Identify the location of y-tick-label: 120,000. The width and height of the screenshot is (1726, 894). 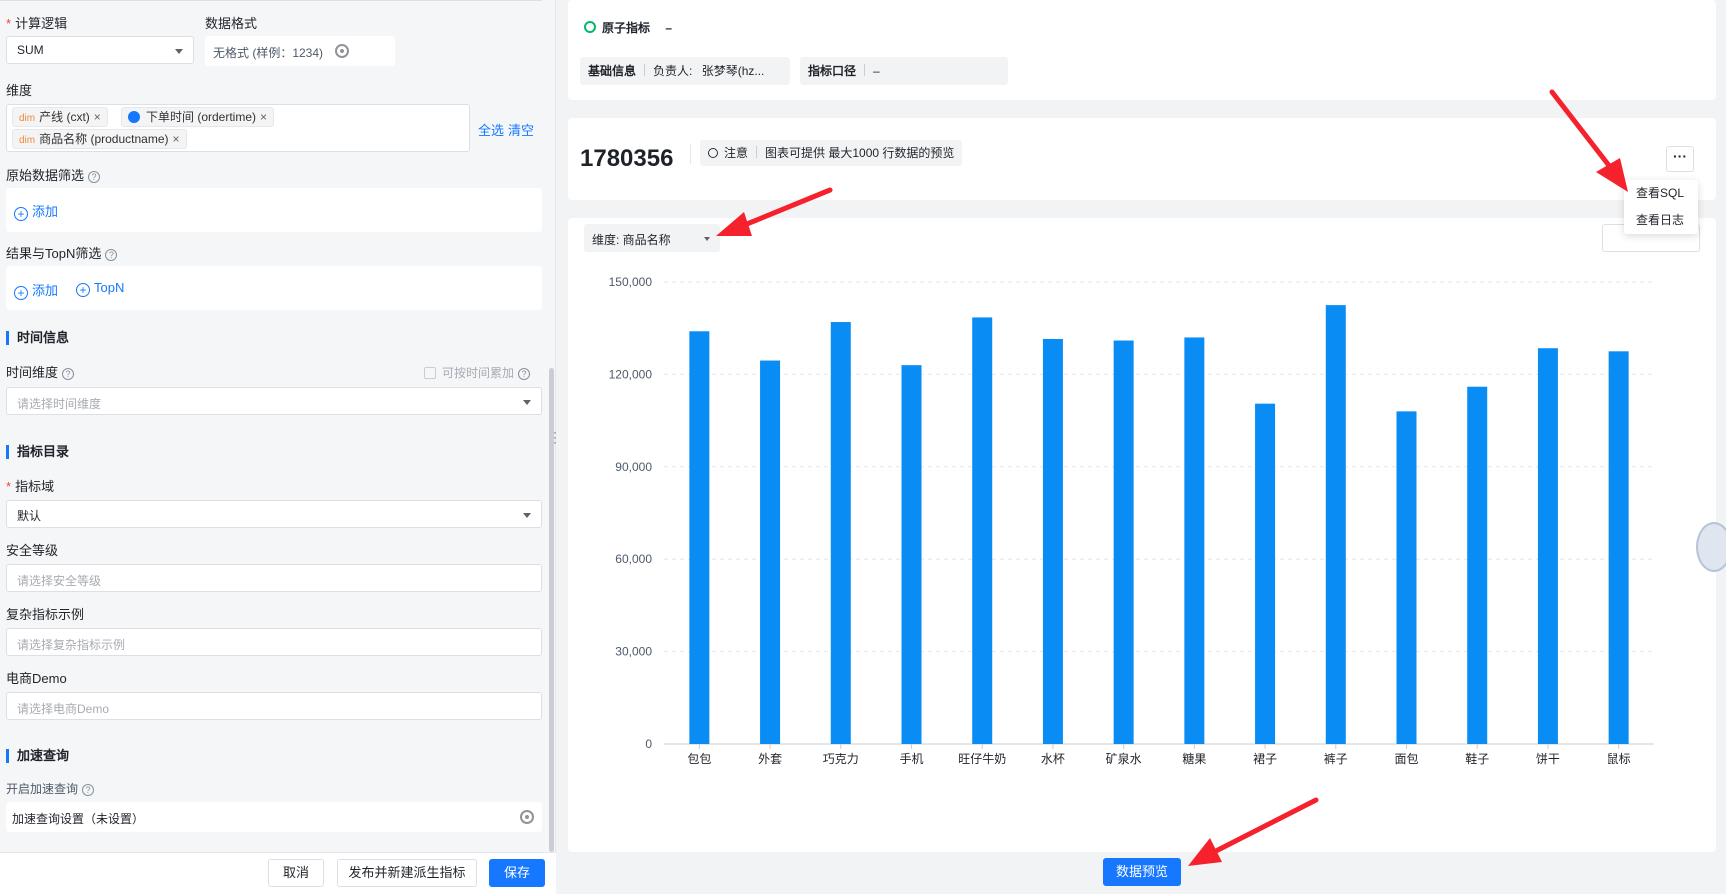
(631, 374).